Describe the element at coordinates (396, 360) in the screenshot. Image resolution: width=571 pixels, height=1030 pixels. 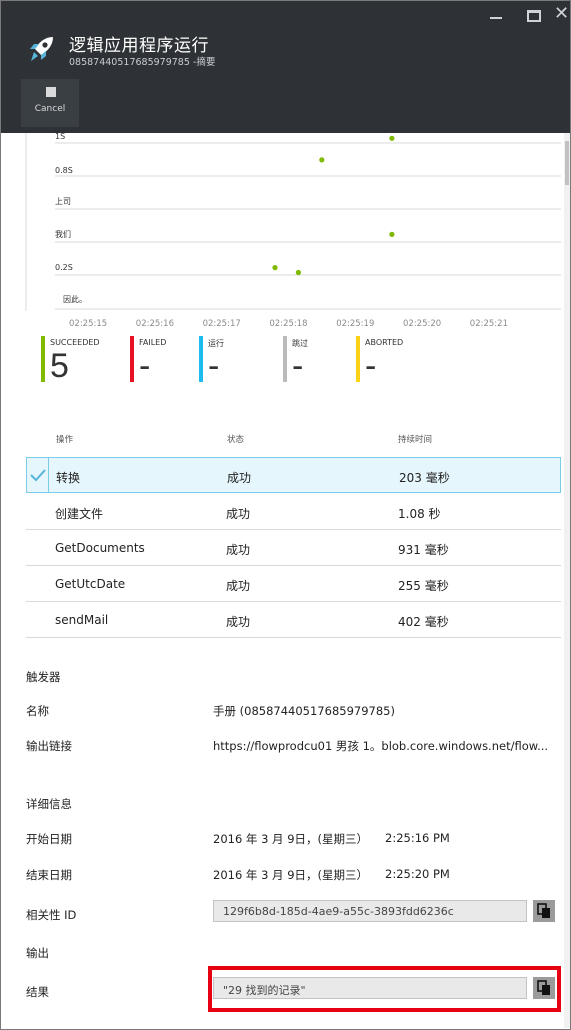
I see `status-tile-4: ABORTED -` at that location.